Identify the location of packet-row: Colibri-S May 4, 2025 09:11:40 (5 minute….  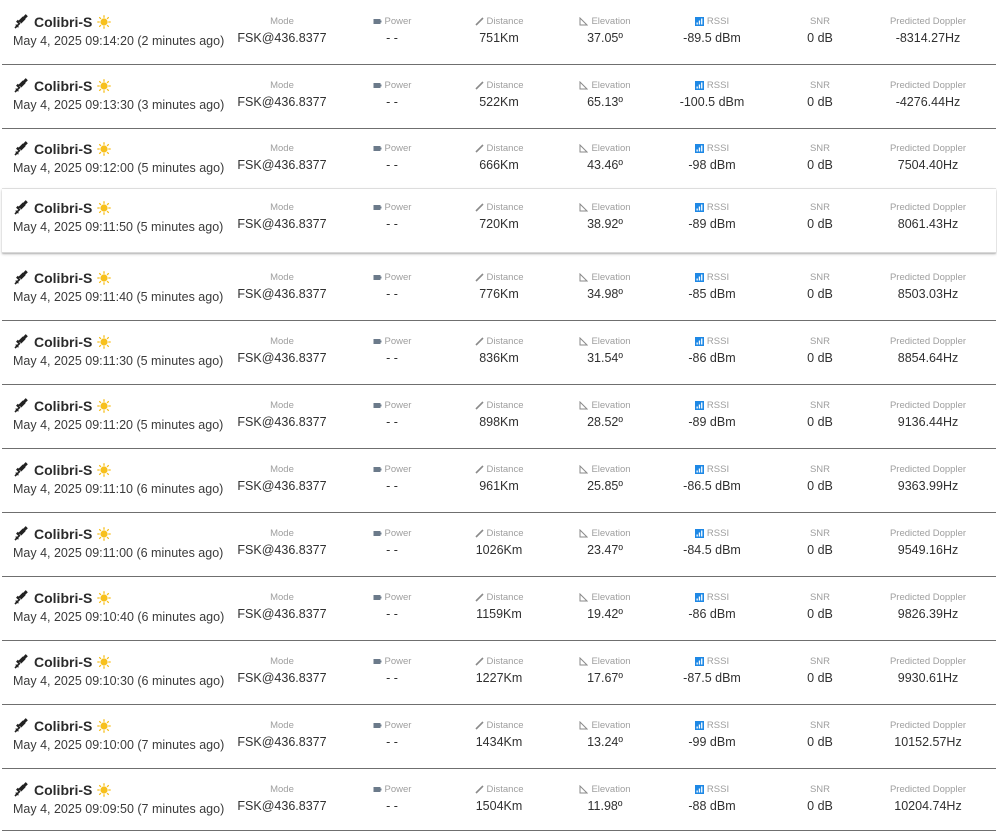
(499, 289).